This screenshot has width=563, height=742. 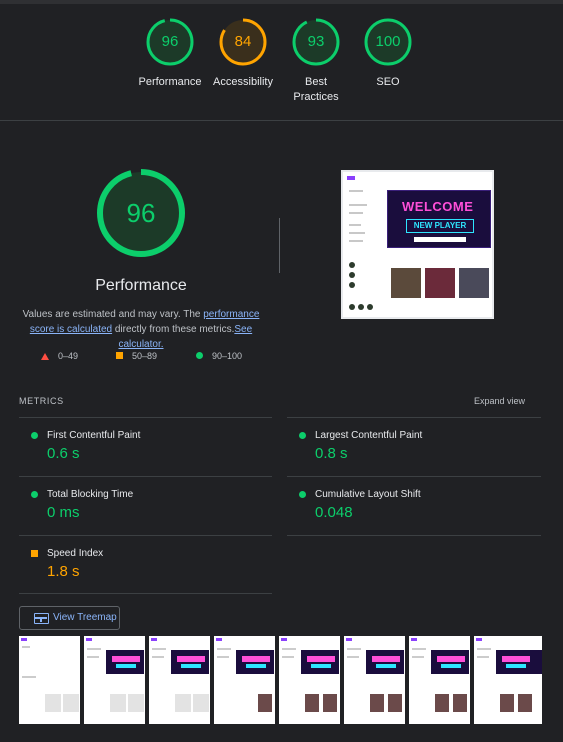 What do you see at coordinates (316, 89) in the screenshot?
I see `gauge-label: Best Practices` at bounding box center [316, 89].